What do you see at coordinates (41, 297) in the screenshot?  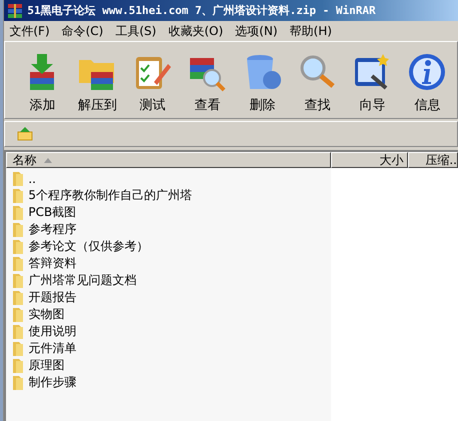 I see `file-row: 开题报告` at bounding box center [41, 297].